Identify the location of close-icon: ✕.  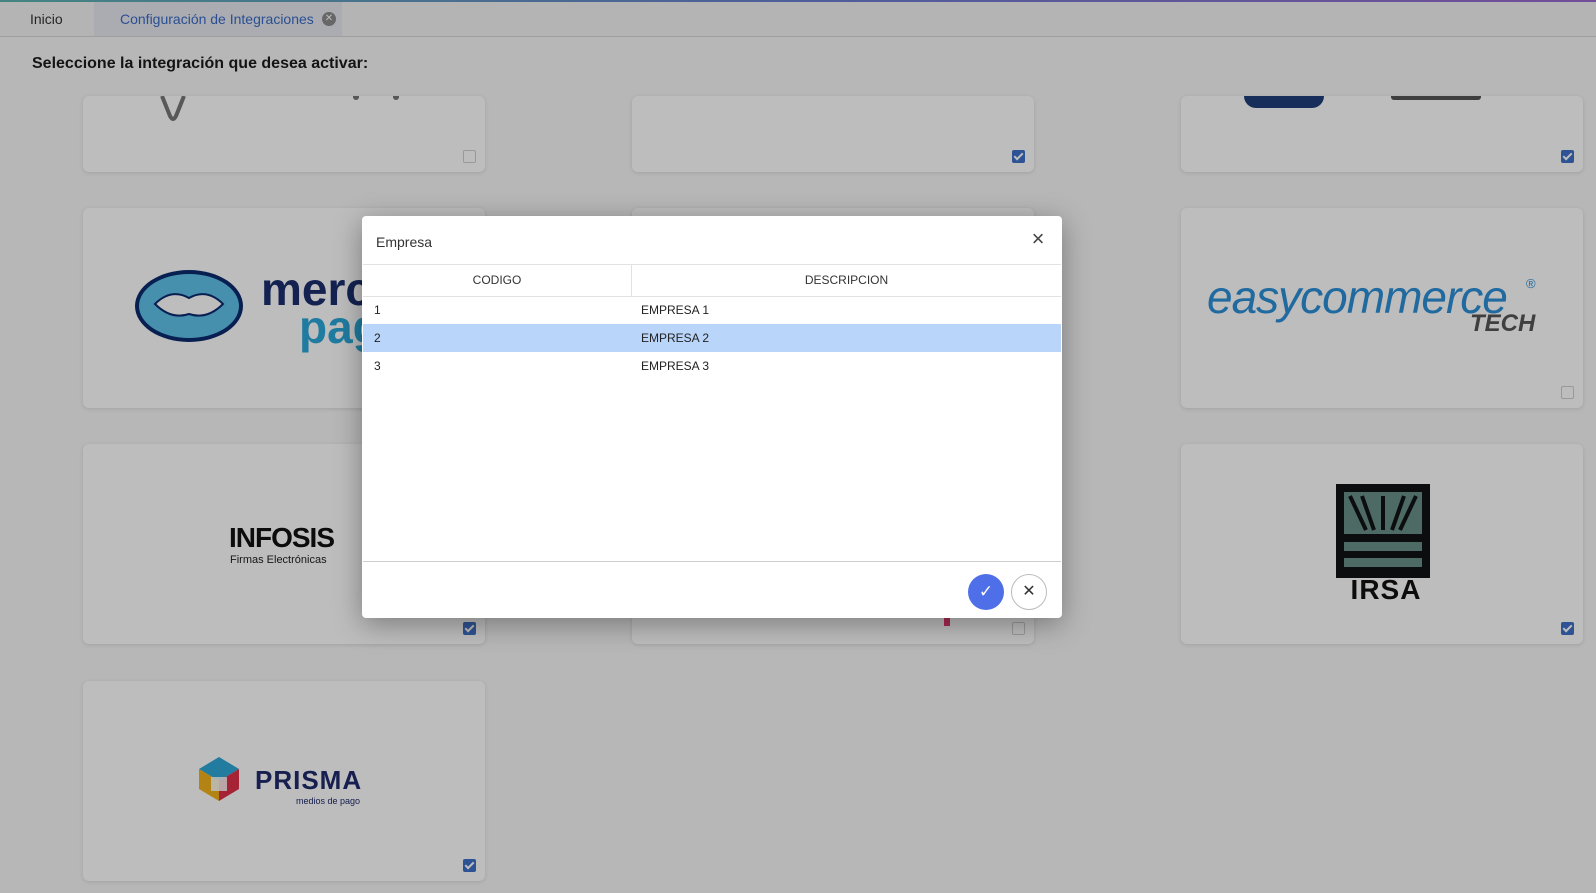
(1029, 591).